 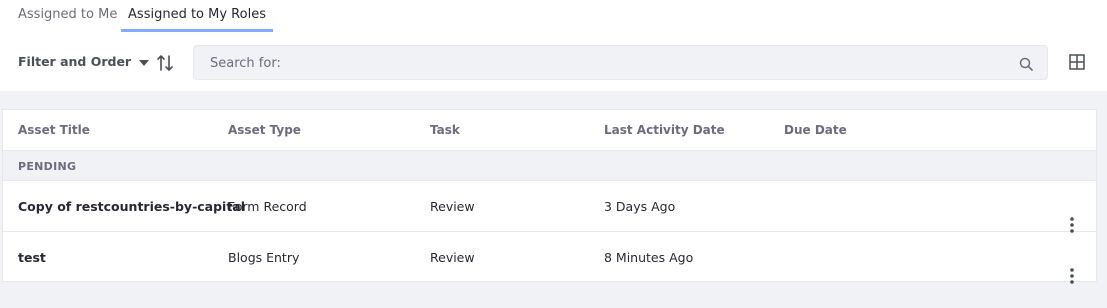 I want to click on sort-order-button, so click(x=165, y=63).